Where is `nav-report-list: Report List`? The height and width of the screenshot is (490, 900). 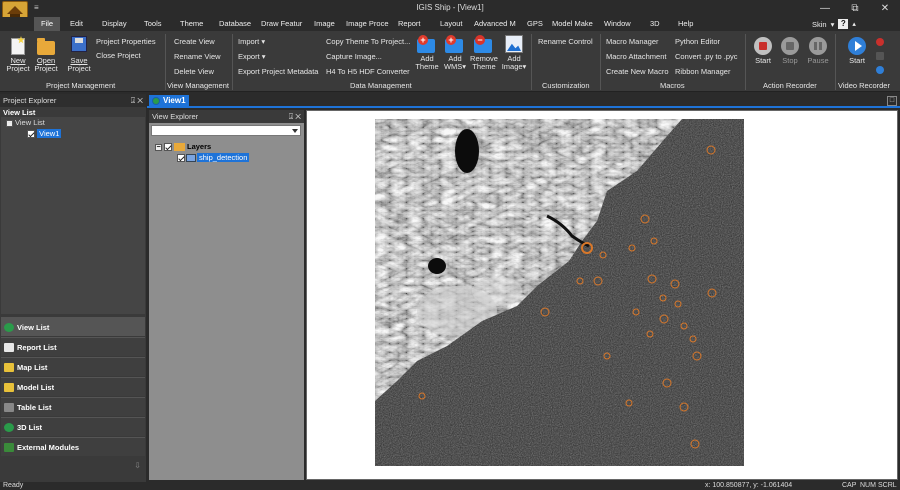
nav-report-list: Report List is located at coordinates (73, 346).